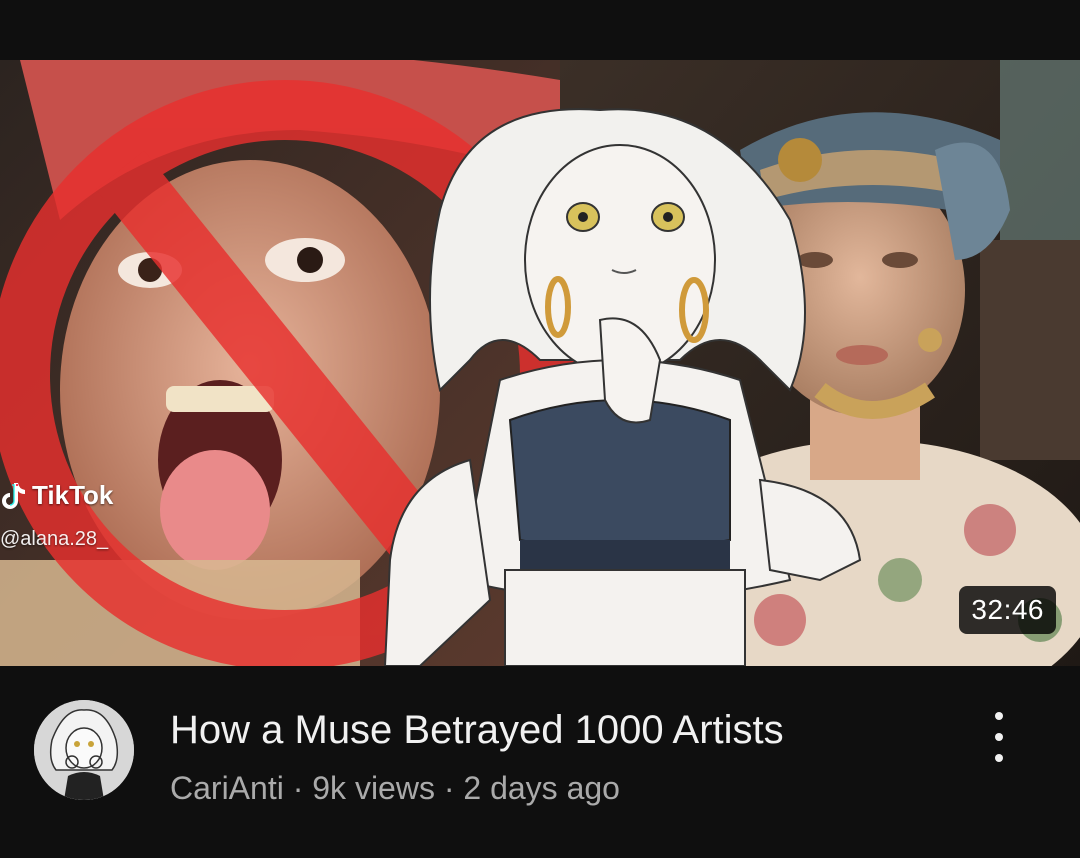 This screenshot has width=1080, height=858. What do you see at coordinates (54, 539) in the screenshot?
I see `tiktok-handle: @alana.28_` at bounding box center [54, 539].